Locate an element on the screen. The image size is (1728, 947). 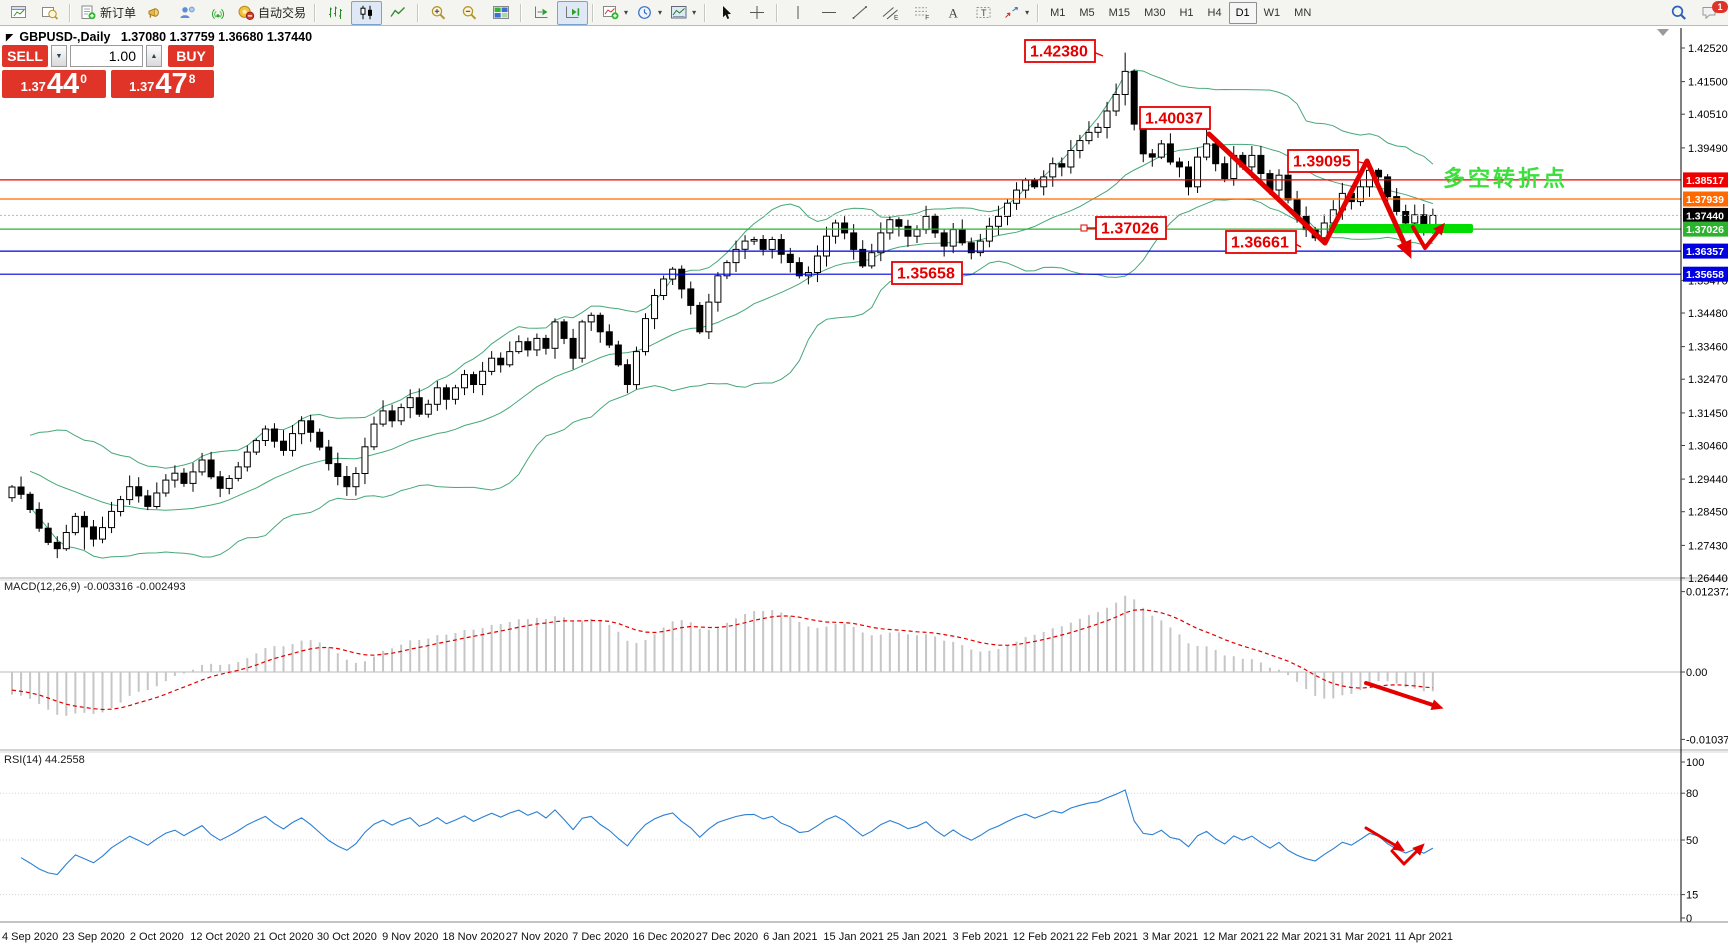
svg-text: 9 Nov 2020 is located at coordinates (410, 937).